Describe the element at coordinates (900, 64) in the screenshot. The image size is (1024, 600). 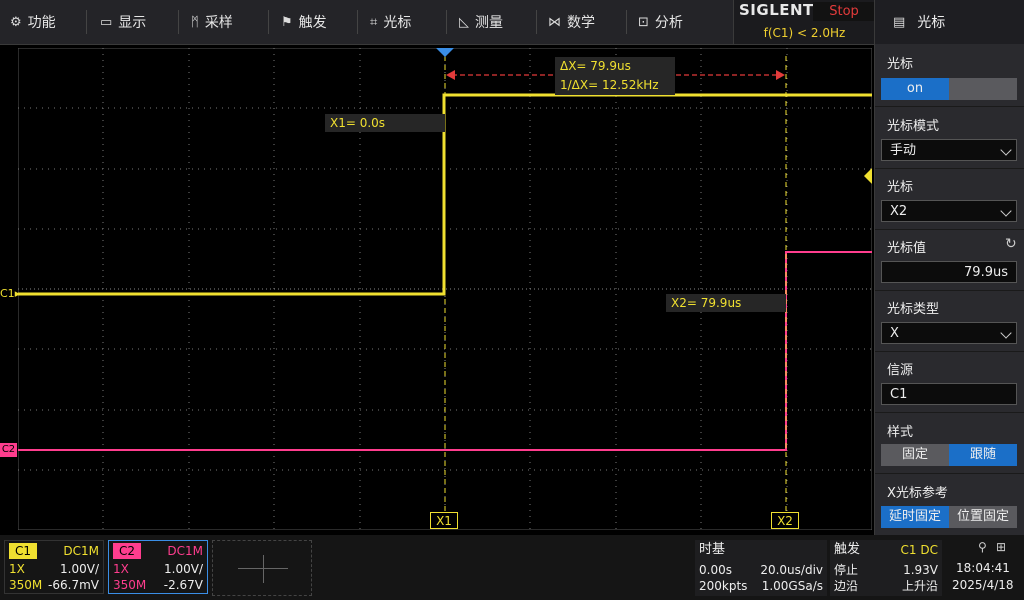
I see `cursor-label: 光标` at that location.